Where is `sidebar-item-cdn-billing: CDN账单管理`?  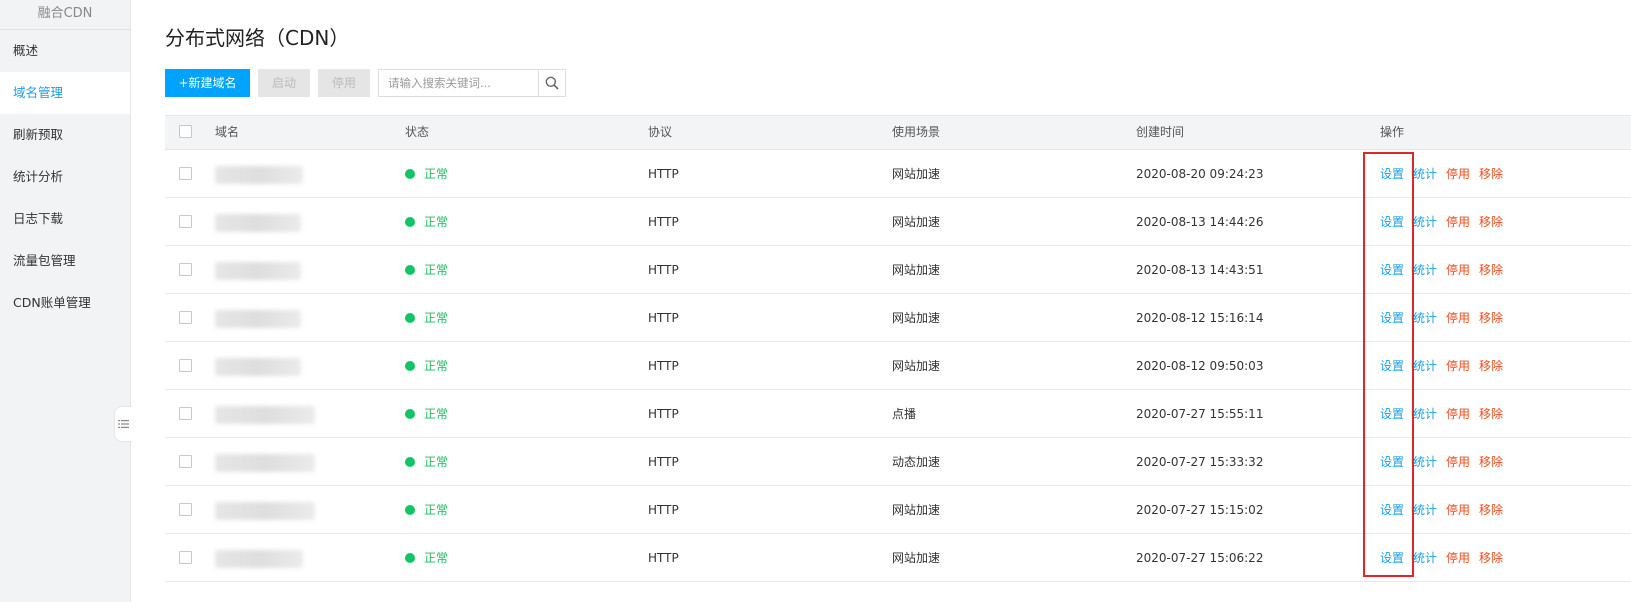 sidebar-item-cdn-billing: CDN账单管理 is located at coordinates (65, 303).